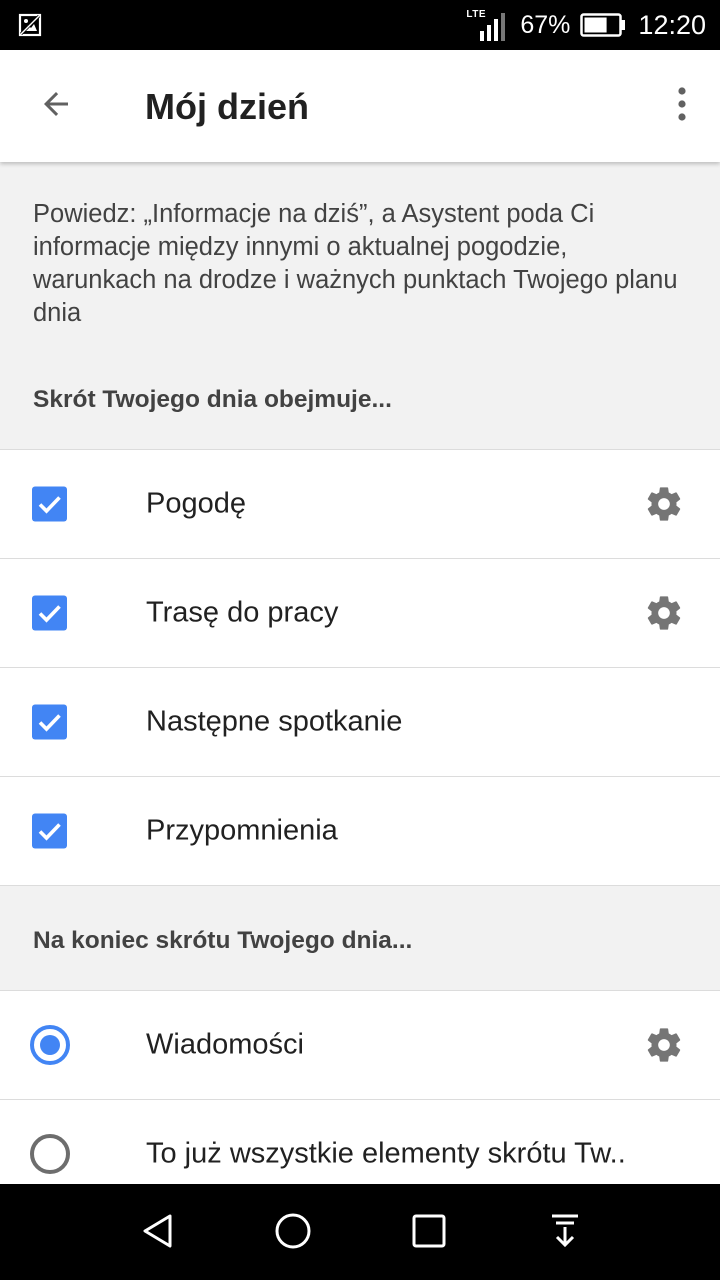  Describe the element at coordinates (227, 106) in the screenshot. I see `page-title: Mój dzień` at that location.